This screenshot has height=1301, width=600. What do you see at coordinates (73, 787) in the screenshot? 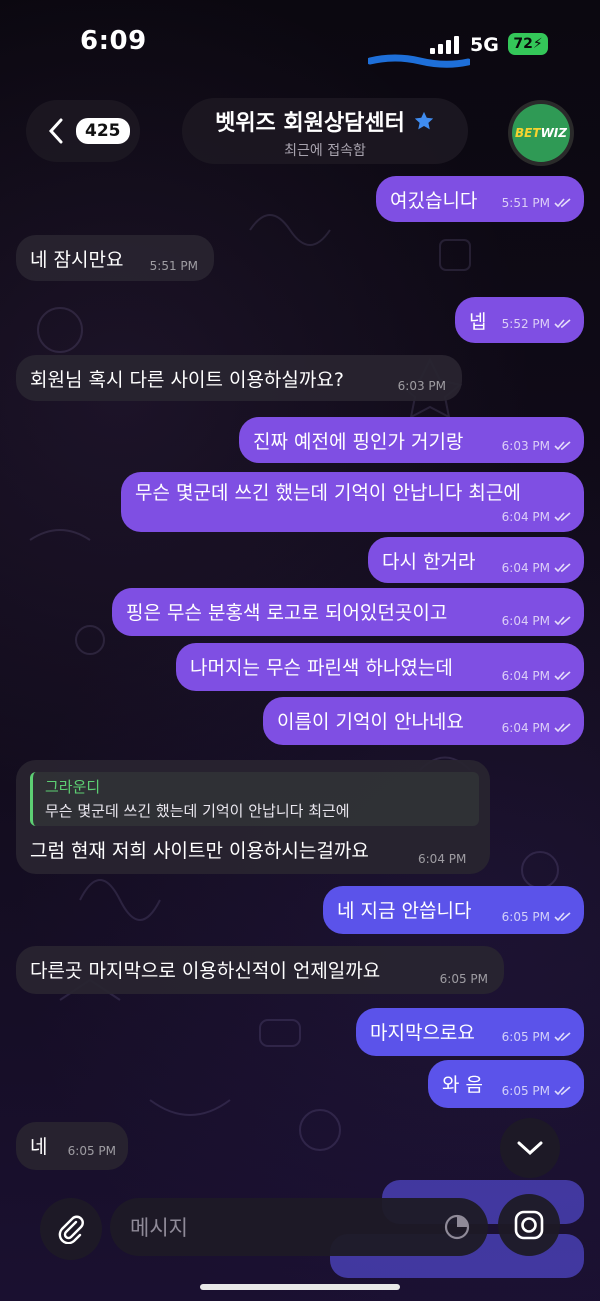
I see `reply-author: 그라운디` at bounding box center [73, 787].